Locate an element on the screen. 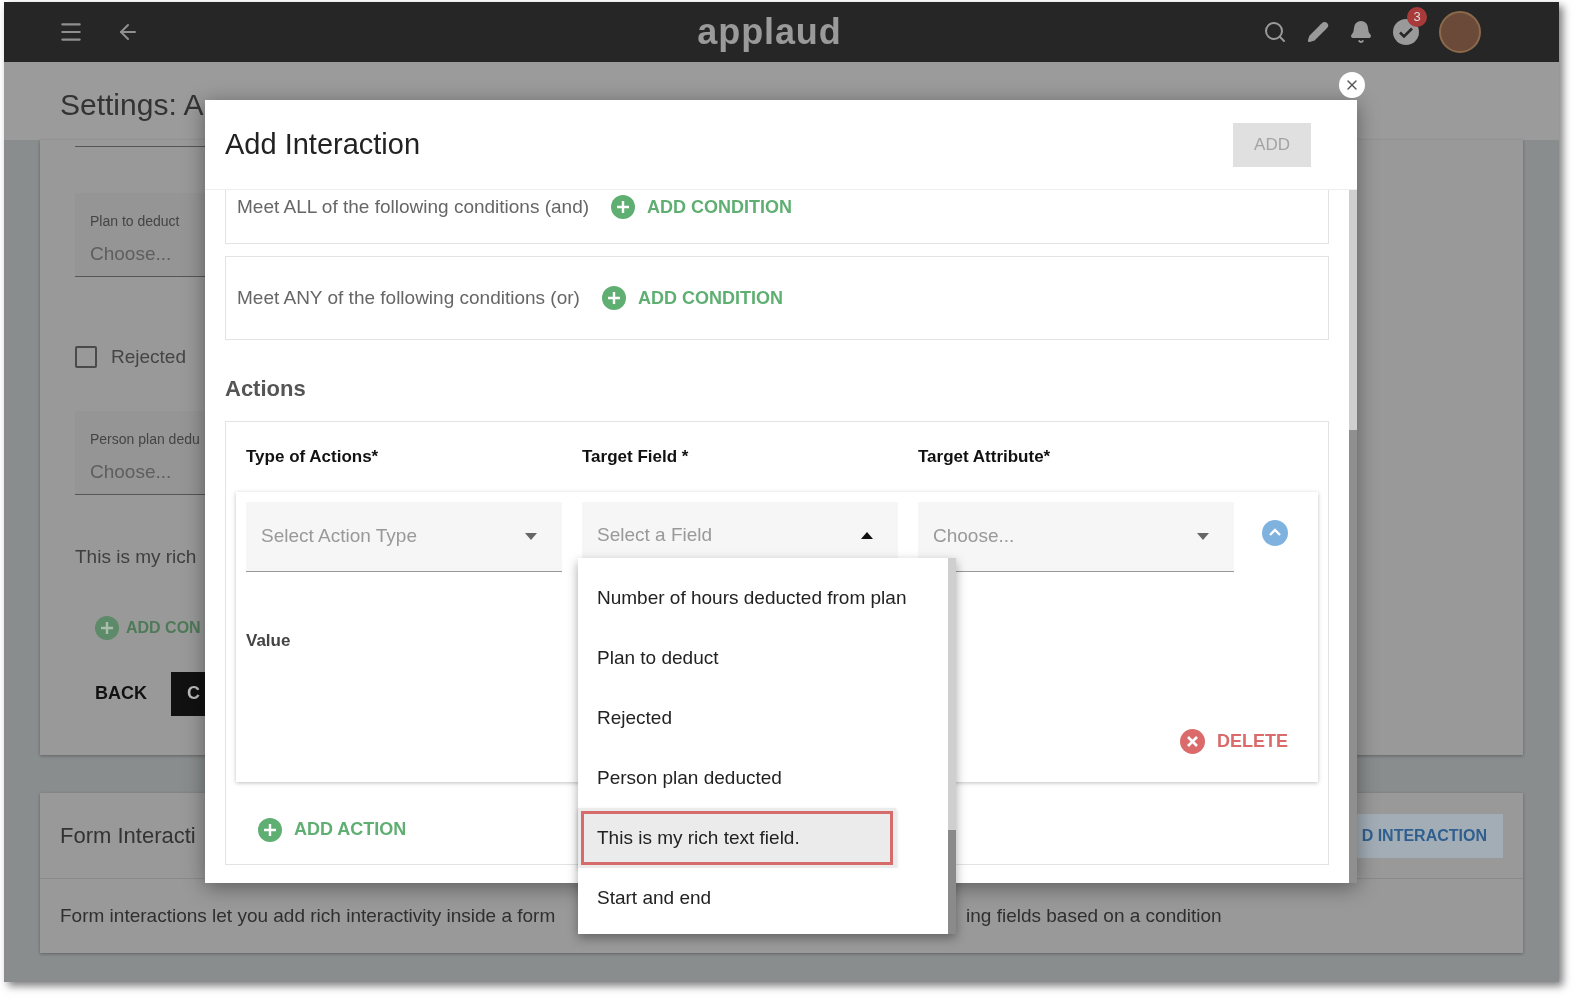  field-label: Plan to deduct is located at coordinates (135, 221).